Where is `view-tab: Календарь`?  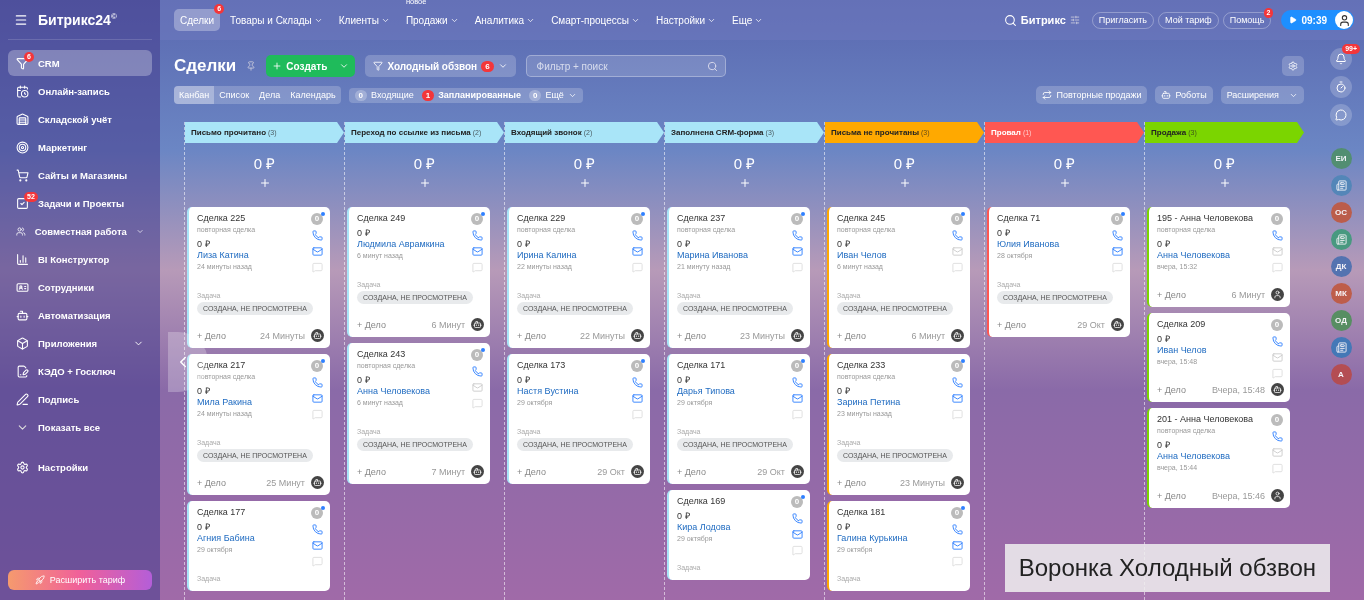
view-tab: Календарь is located at coordinates (313, 95).